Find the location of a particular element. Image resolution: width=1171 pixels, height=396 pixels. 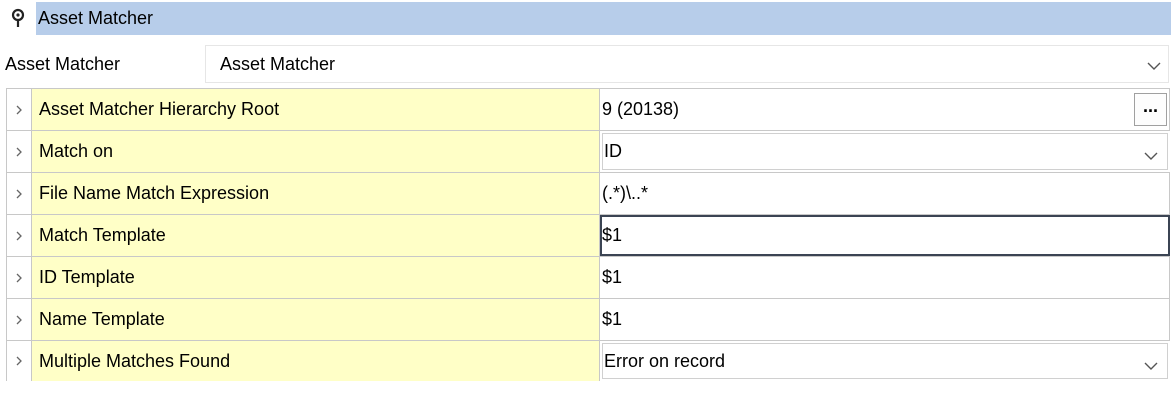

property-name: File Name Match Expression is located at coordinates (316, 193).